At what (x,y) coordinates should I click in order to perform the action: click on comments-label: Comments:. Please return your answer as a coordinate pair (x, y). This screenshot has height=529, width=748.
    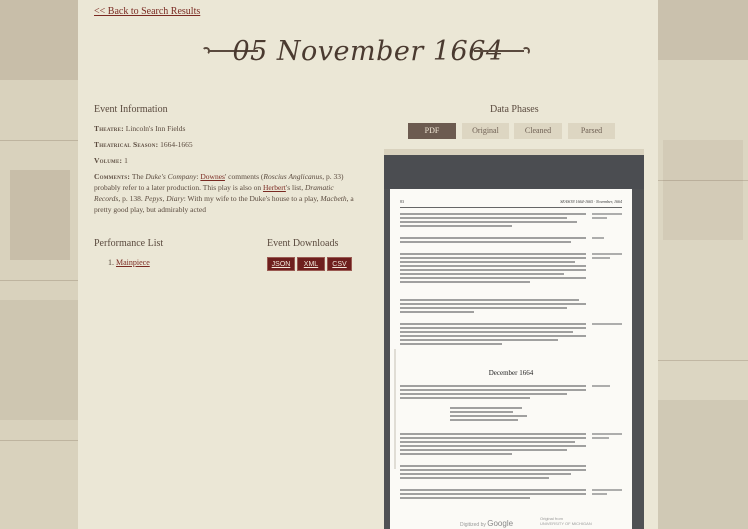
    Looking at the image, I should click on (112, 176).